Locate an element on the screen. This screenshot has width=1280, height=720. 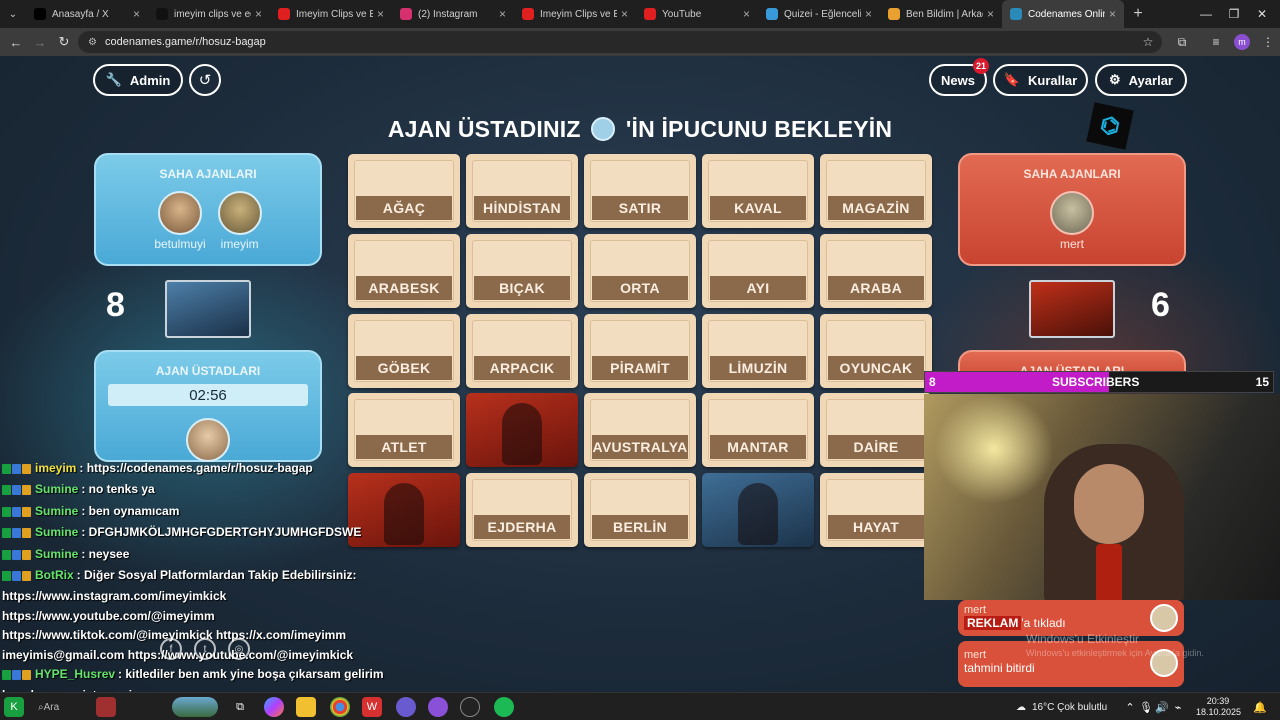
operative-mert: mert is located at coordinates (1072, 221).